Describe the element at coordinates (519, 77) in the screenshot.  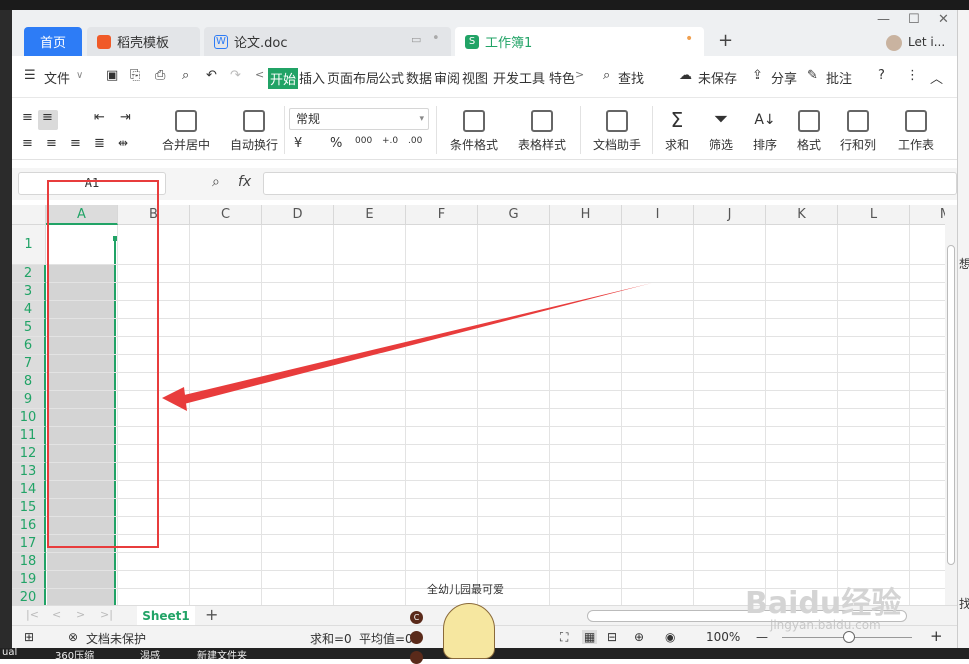
I see `menu-developer: 开发工具` at that location.